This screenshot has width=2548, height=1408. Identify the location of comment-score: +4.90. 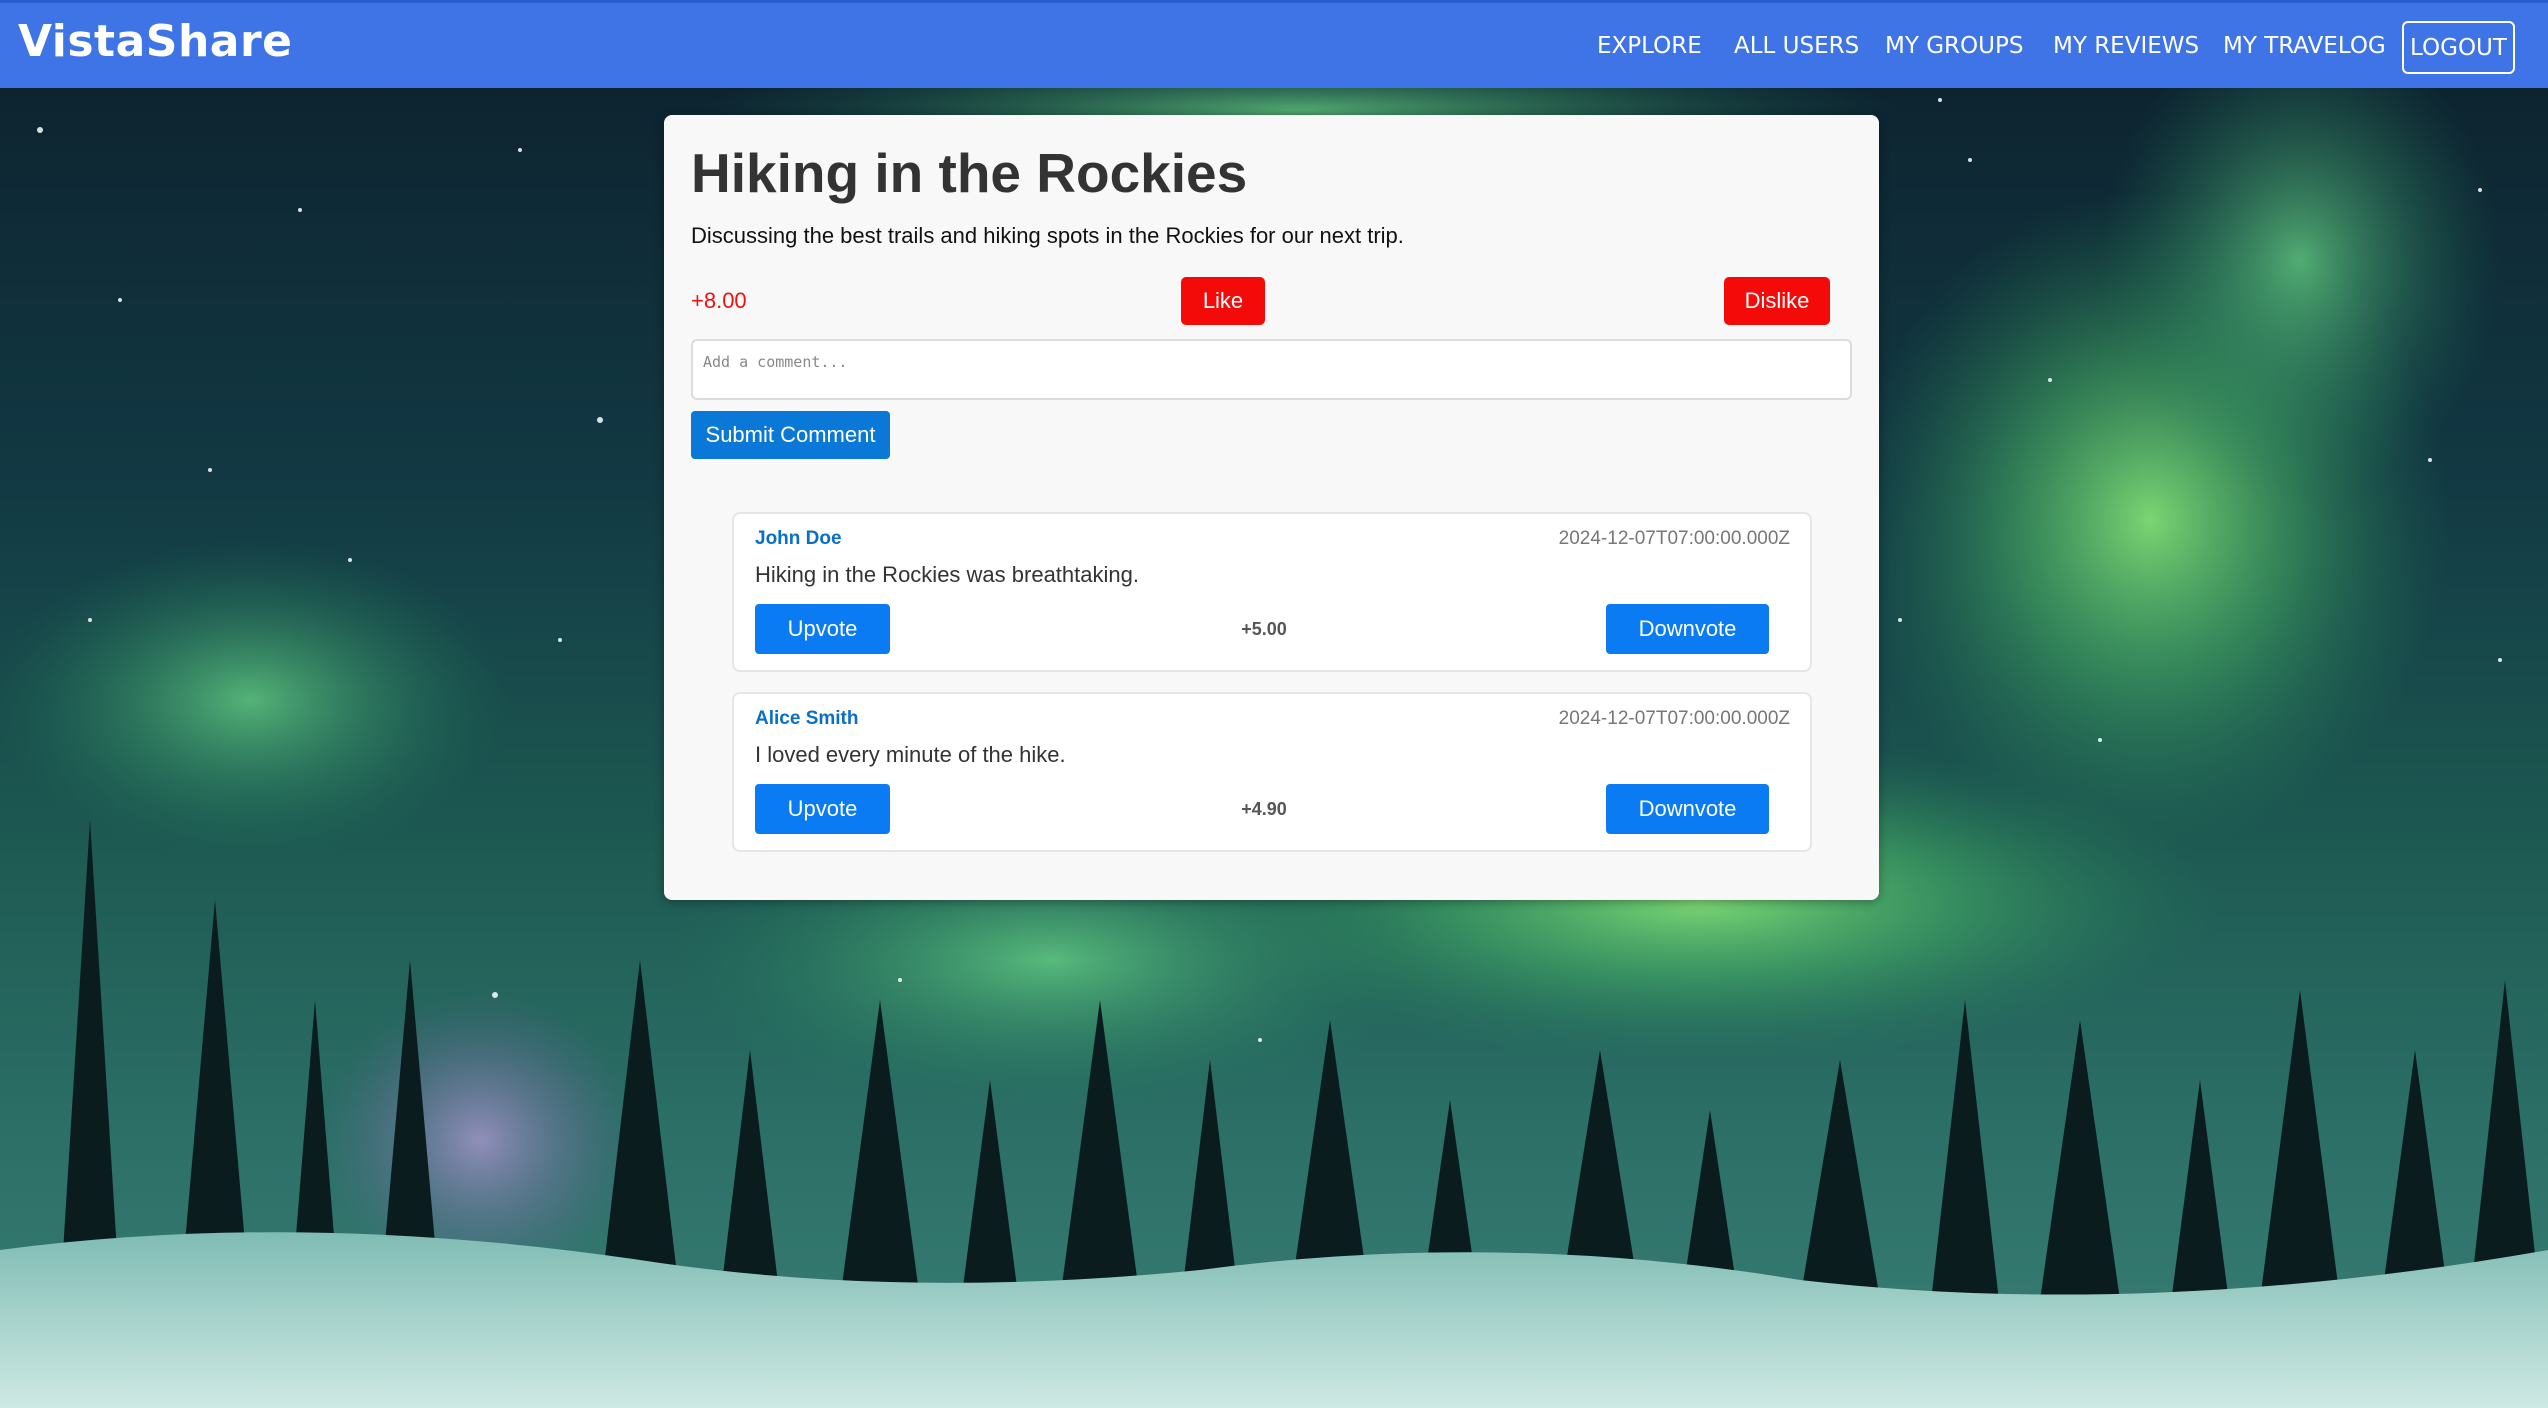
(1264, 809).